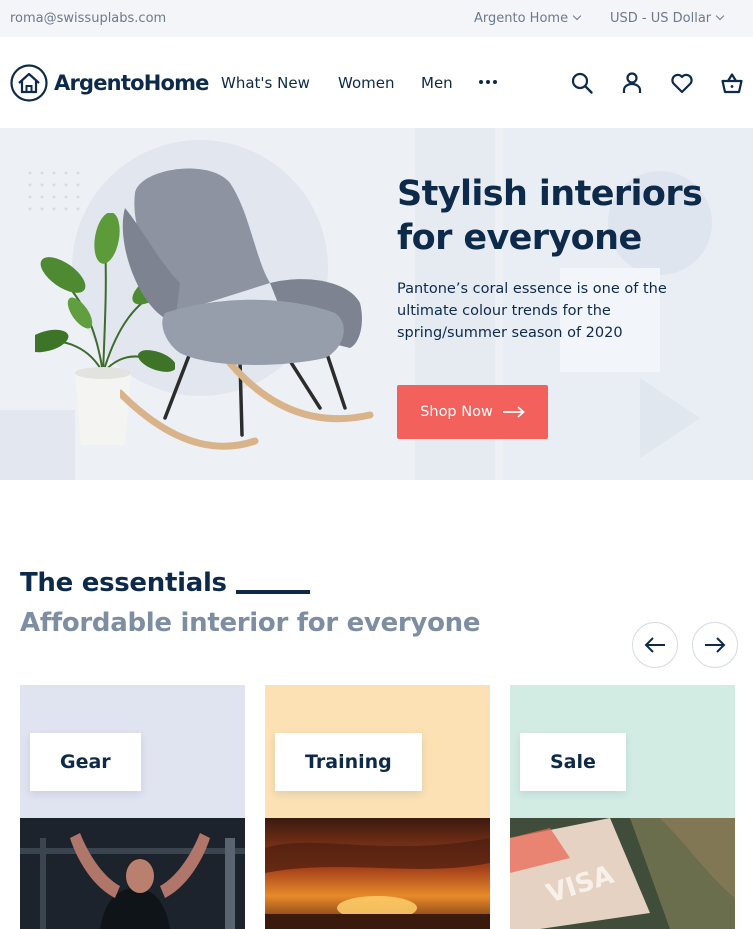 Image resolution: width=753 pixels, height=929 pixels. I want to click on title-underline, so click(273, 592).